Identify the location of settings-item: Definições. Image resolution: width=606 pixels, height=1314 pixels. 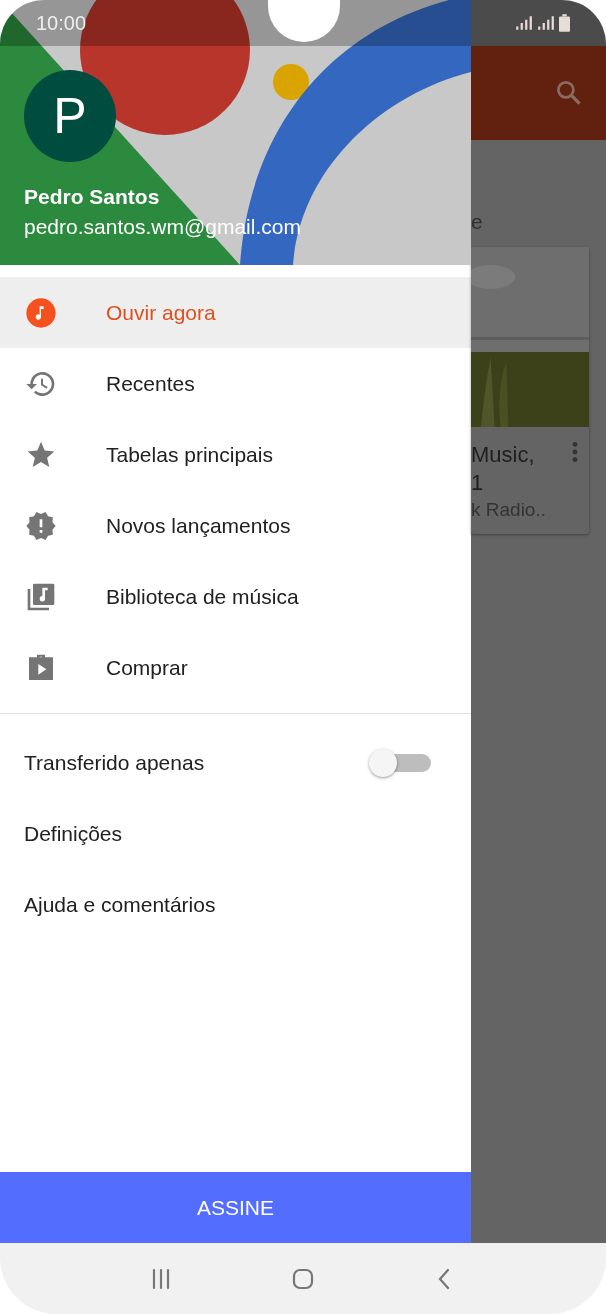
(235, 833).